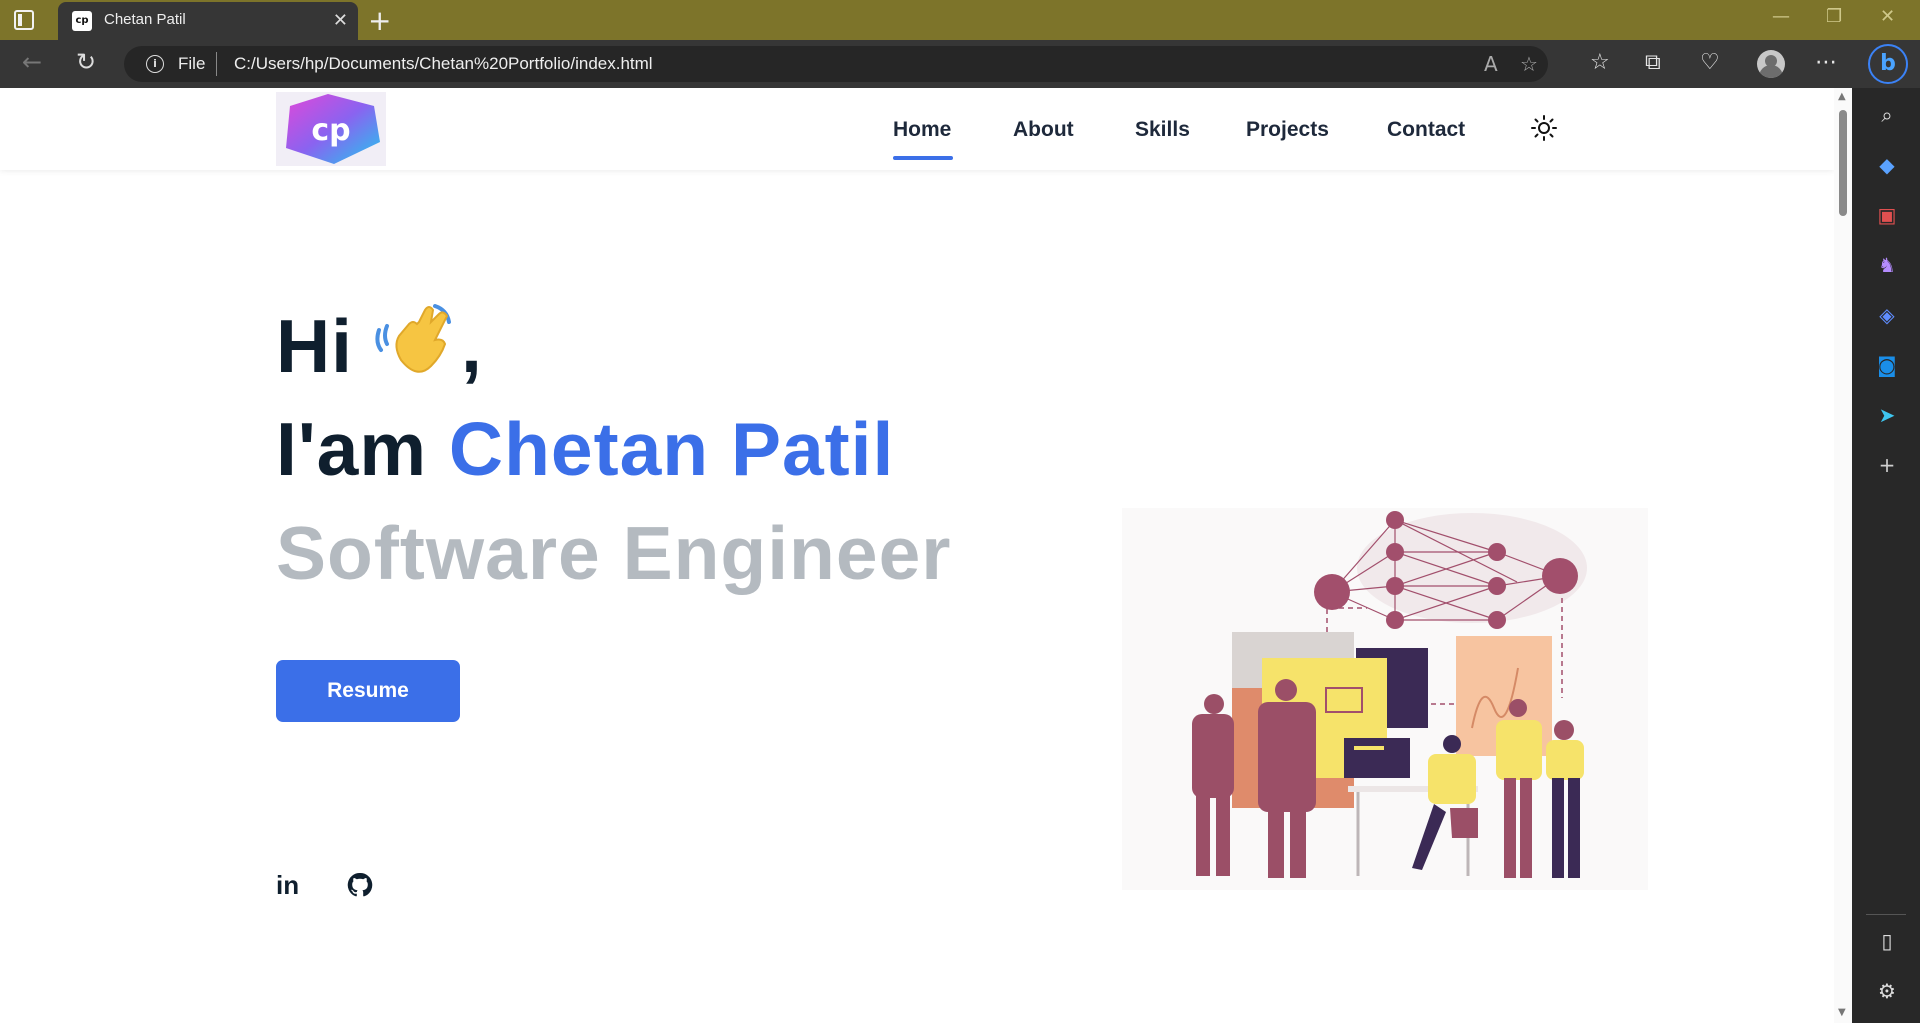 This screenshot has height=1023, width=1920. Describe the element at coordinates (192, 63) in the screenshot. I see `address-scheme: File` at that location.